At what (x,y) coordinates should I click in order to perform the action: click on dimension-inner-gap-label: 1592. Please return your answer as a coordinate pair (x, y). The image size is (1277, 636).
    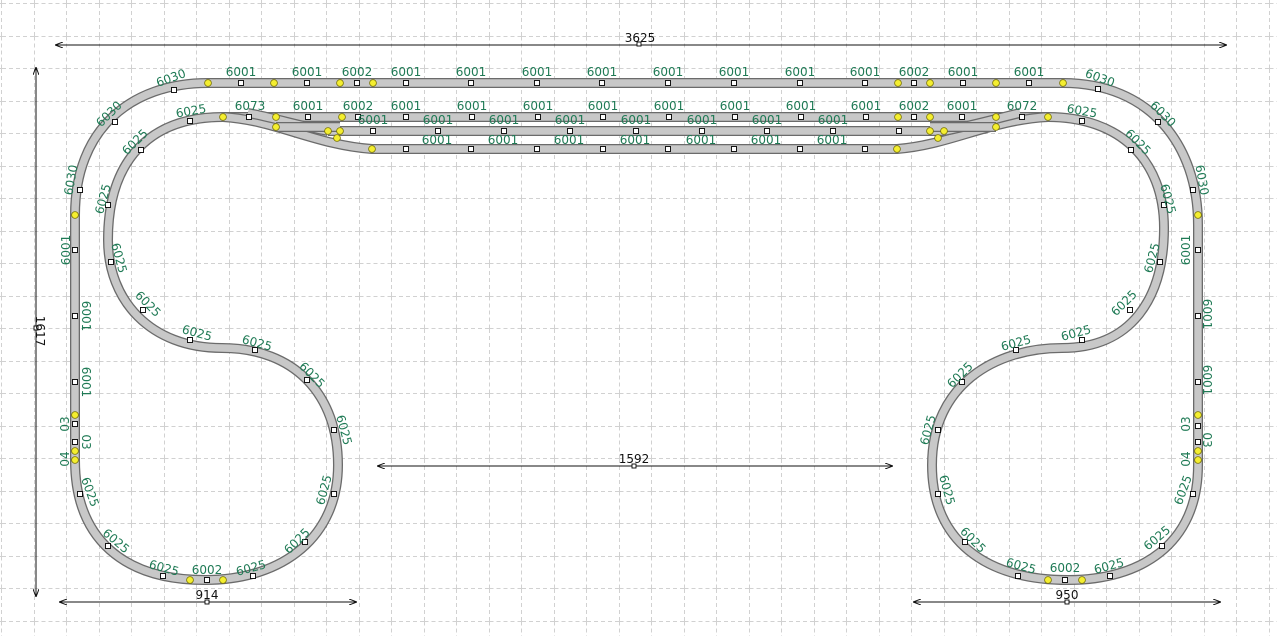
    Looking at the image, I should click on (634, 459).